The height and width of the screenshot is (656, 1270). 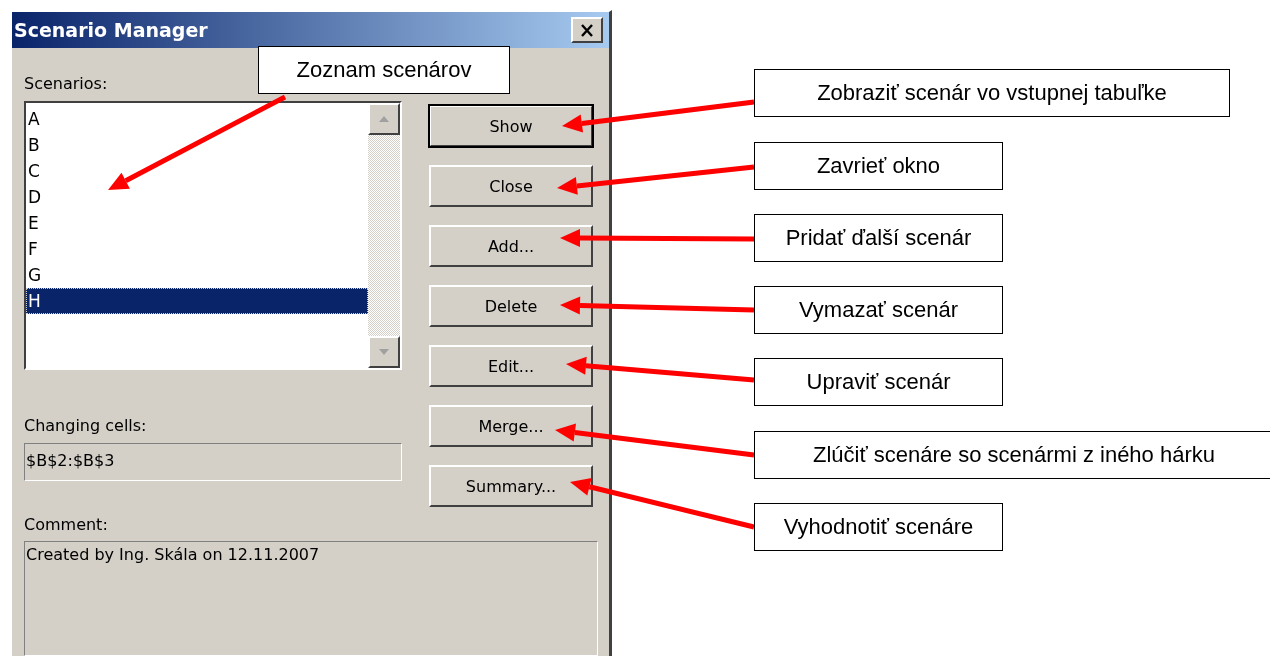 What do you see at coordinates (878, 238) in the screenshot?
I see `callout-label: Pridať ďalší scenár` at bounding box center [878, 238].